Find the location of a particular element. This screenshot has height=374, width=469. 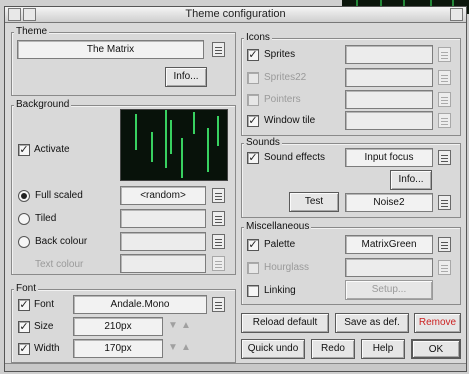

width-checkbox: ✓ is located at coordinates (24, 349).